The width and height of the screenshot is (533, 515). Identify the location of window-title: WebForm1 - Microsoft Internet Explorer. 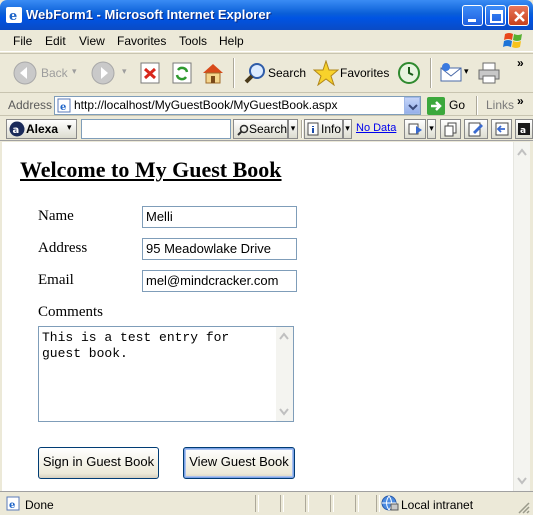
(148, 14).